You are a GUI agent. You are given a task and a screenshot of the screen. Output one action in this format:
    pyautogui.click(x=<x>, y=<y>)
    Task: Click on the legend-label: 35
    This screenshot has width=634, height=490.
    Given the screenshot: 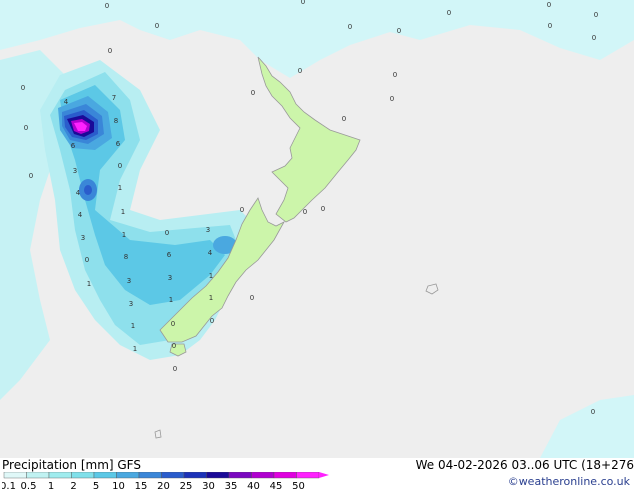 What is the action you would take?
    pyautogui.click(x=231, y=485)
    